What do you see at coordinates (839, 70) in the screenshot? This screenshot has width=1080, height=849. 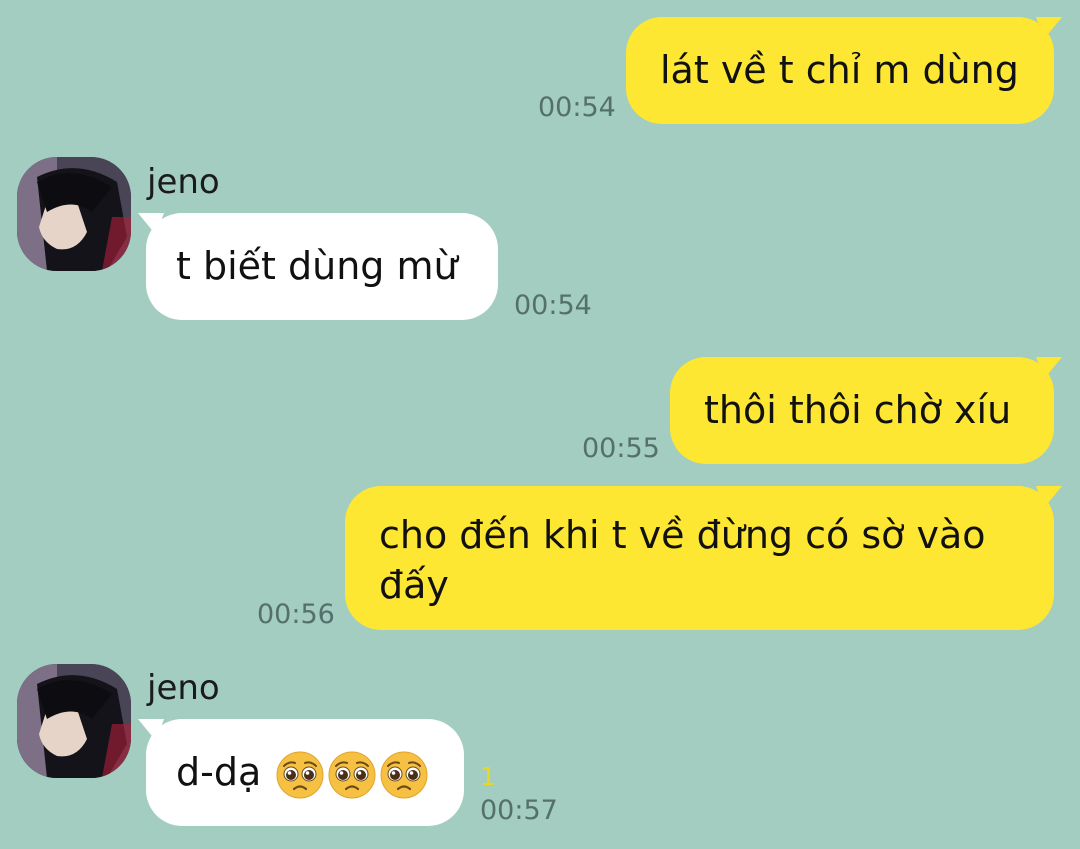 I see `message-text: lát về t chỉ m dùng` at bounding box center [839, 70].